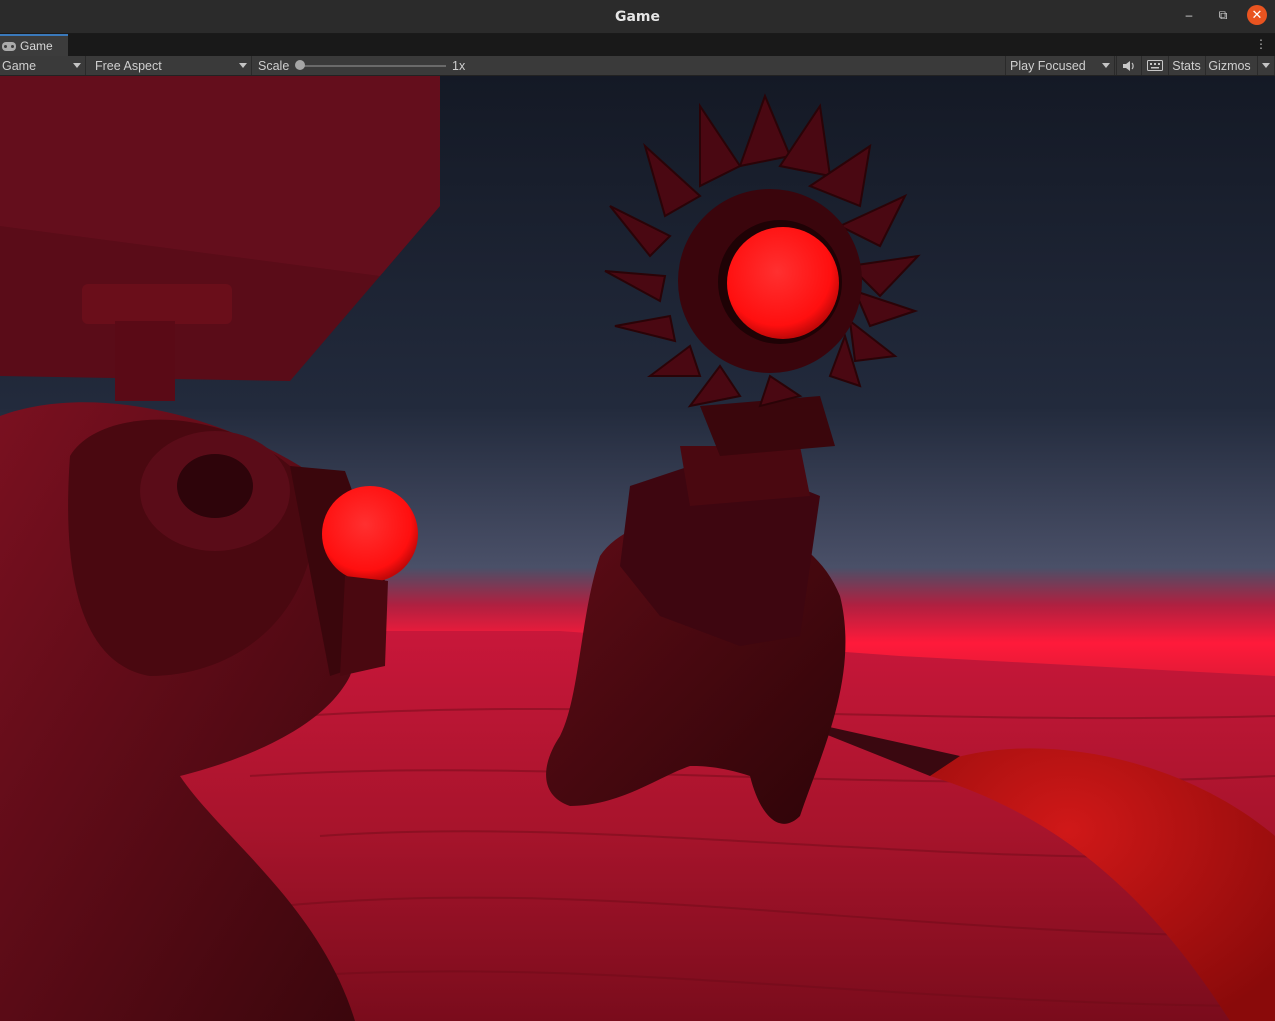  What do you see at coordinates (1186, 65) in the screenshot?
I see `stats-button: Stats` at bounding box center [1186, 65].